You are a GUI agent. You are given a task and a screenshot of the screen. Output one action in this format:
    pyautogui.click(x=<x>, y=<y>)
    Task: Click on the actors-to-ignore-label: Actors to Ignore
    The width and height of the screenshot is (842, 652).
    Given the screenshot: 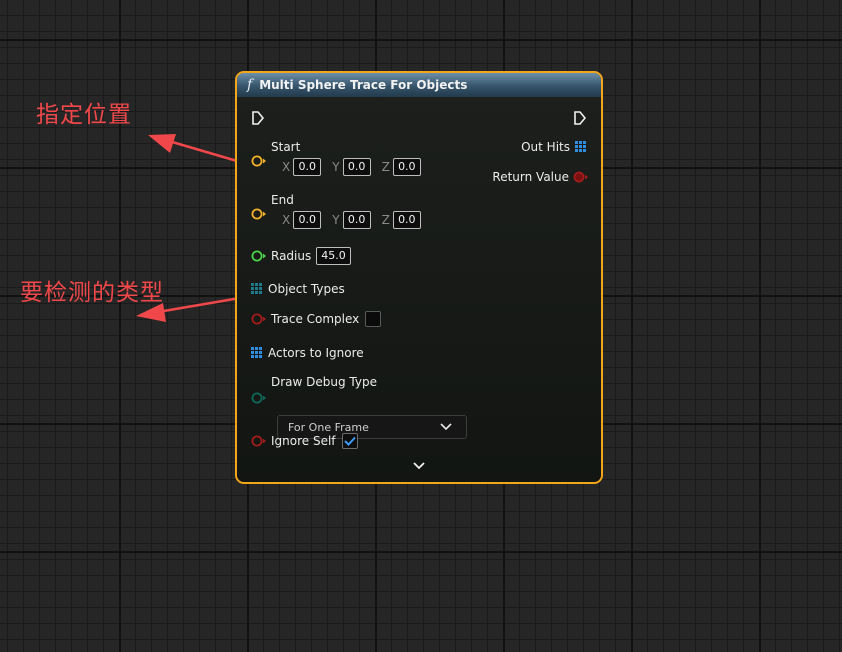 What is the action you would take?
    pyautogui.click(x=316, y=353)
    